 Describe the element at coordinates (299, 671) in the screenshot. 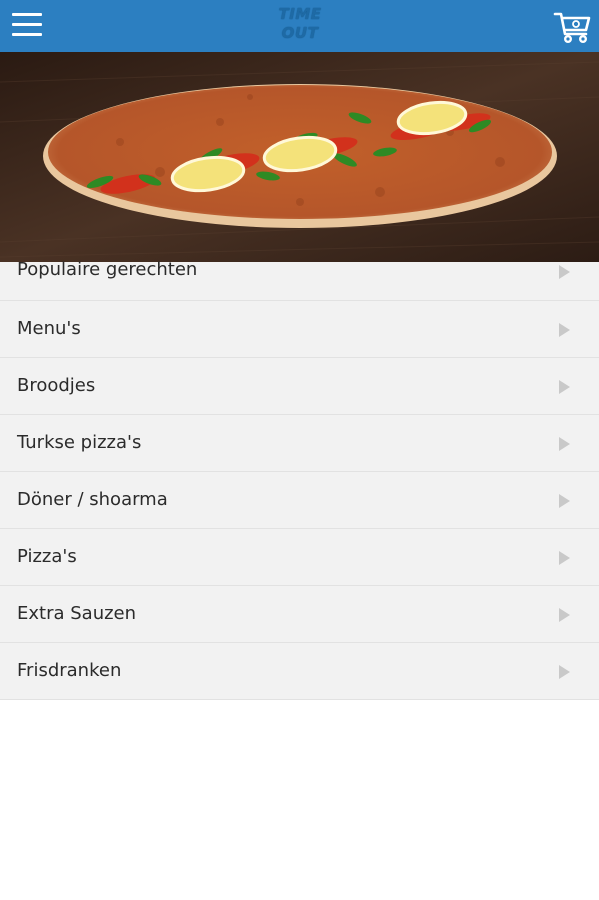

I see `category-item-frisdranken: Frisdranken` at that location.